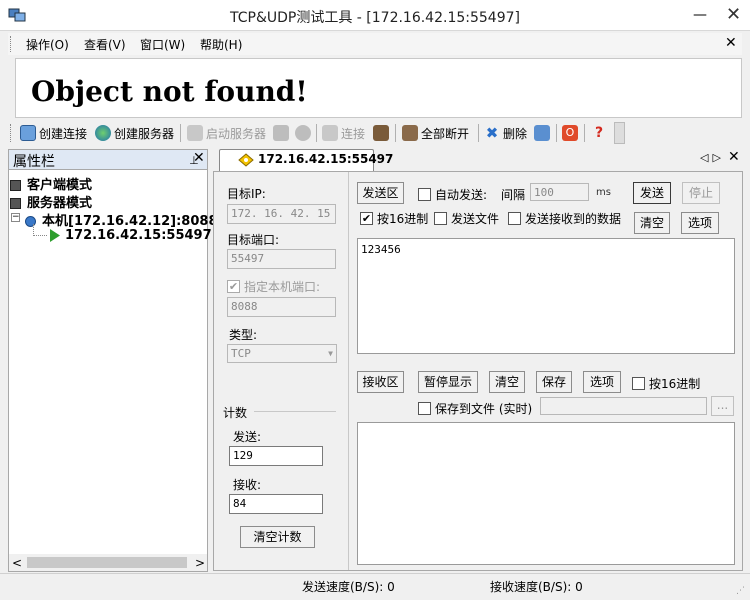 The height and width of the screenshot is (600, 750). I want to click on tab-label: 172.16.42.15:55497, so click(326, 159).